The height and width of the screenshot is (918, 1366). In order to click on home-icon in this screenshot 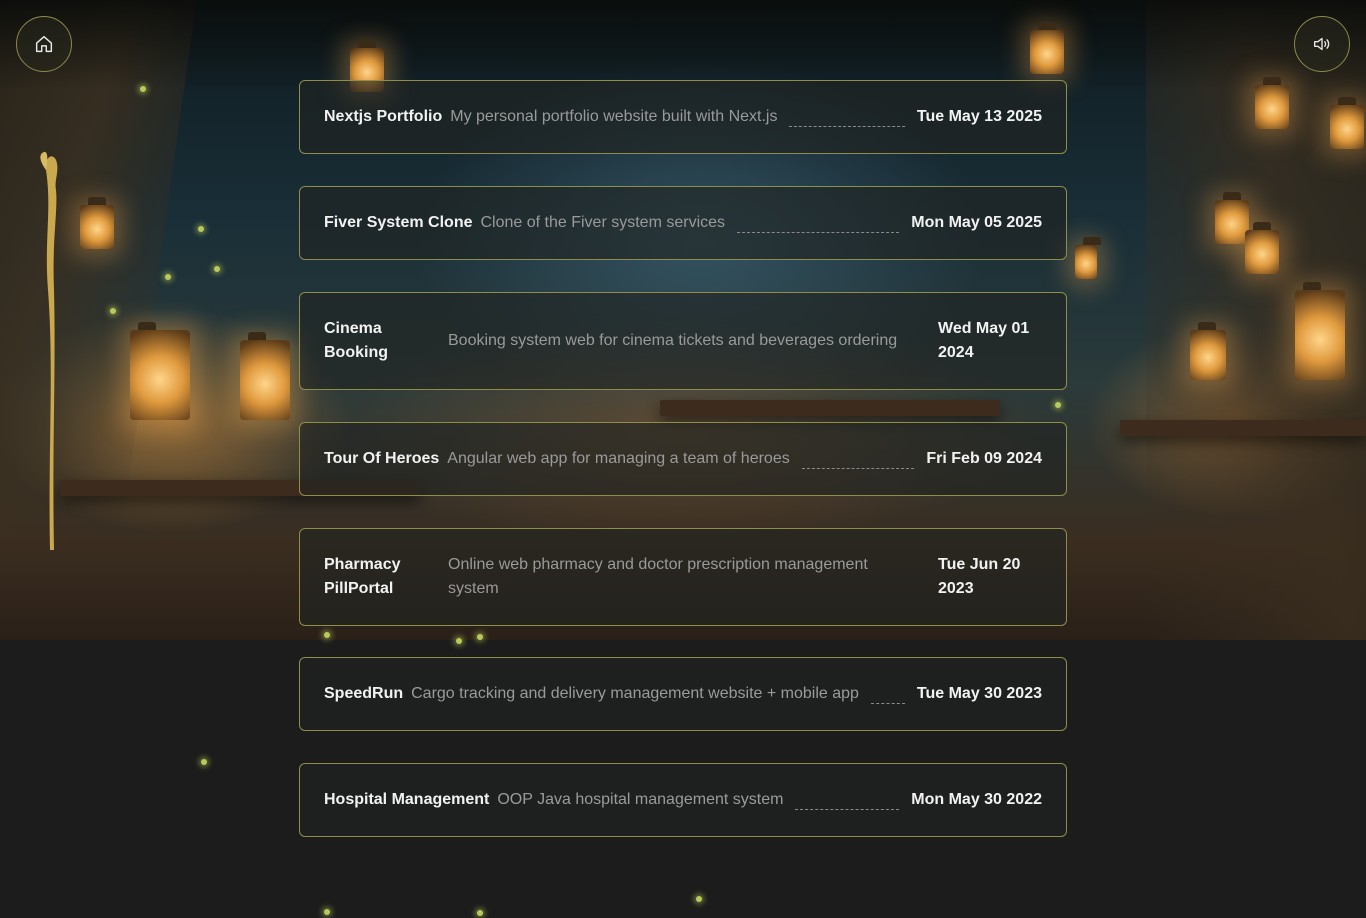, I will do `click(44, 44)`.